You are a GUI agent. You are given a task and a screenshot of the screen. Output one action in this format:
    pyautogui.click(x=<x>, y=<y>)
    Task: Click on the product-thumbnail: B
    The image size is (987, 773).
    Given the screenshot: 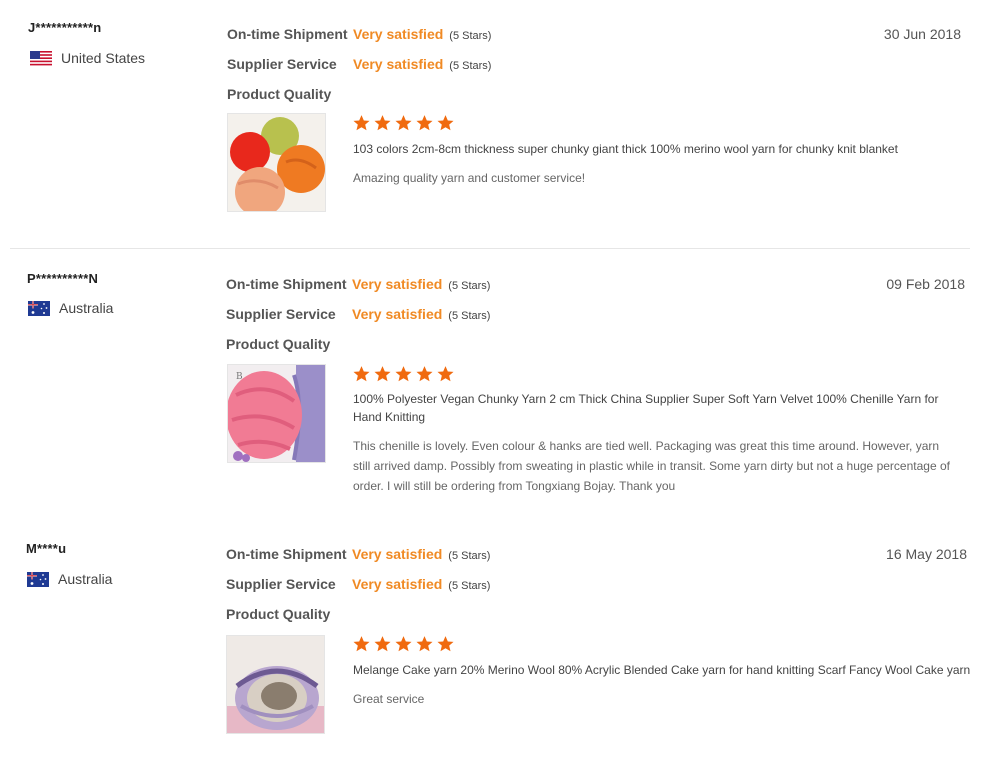 What is the action you would take?
    pyautogui.click(x=276, y=413)
    